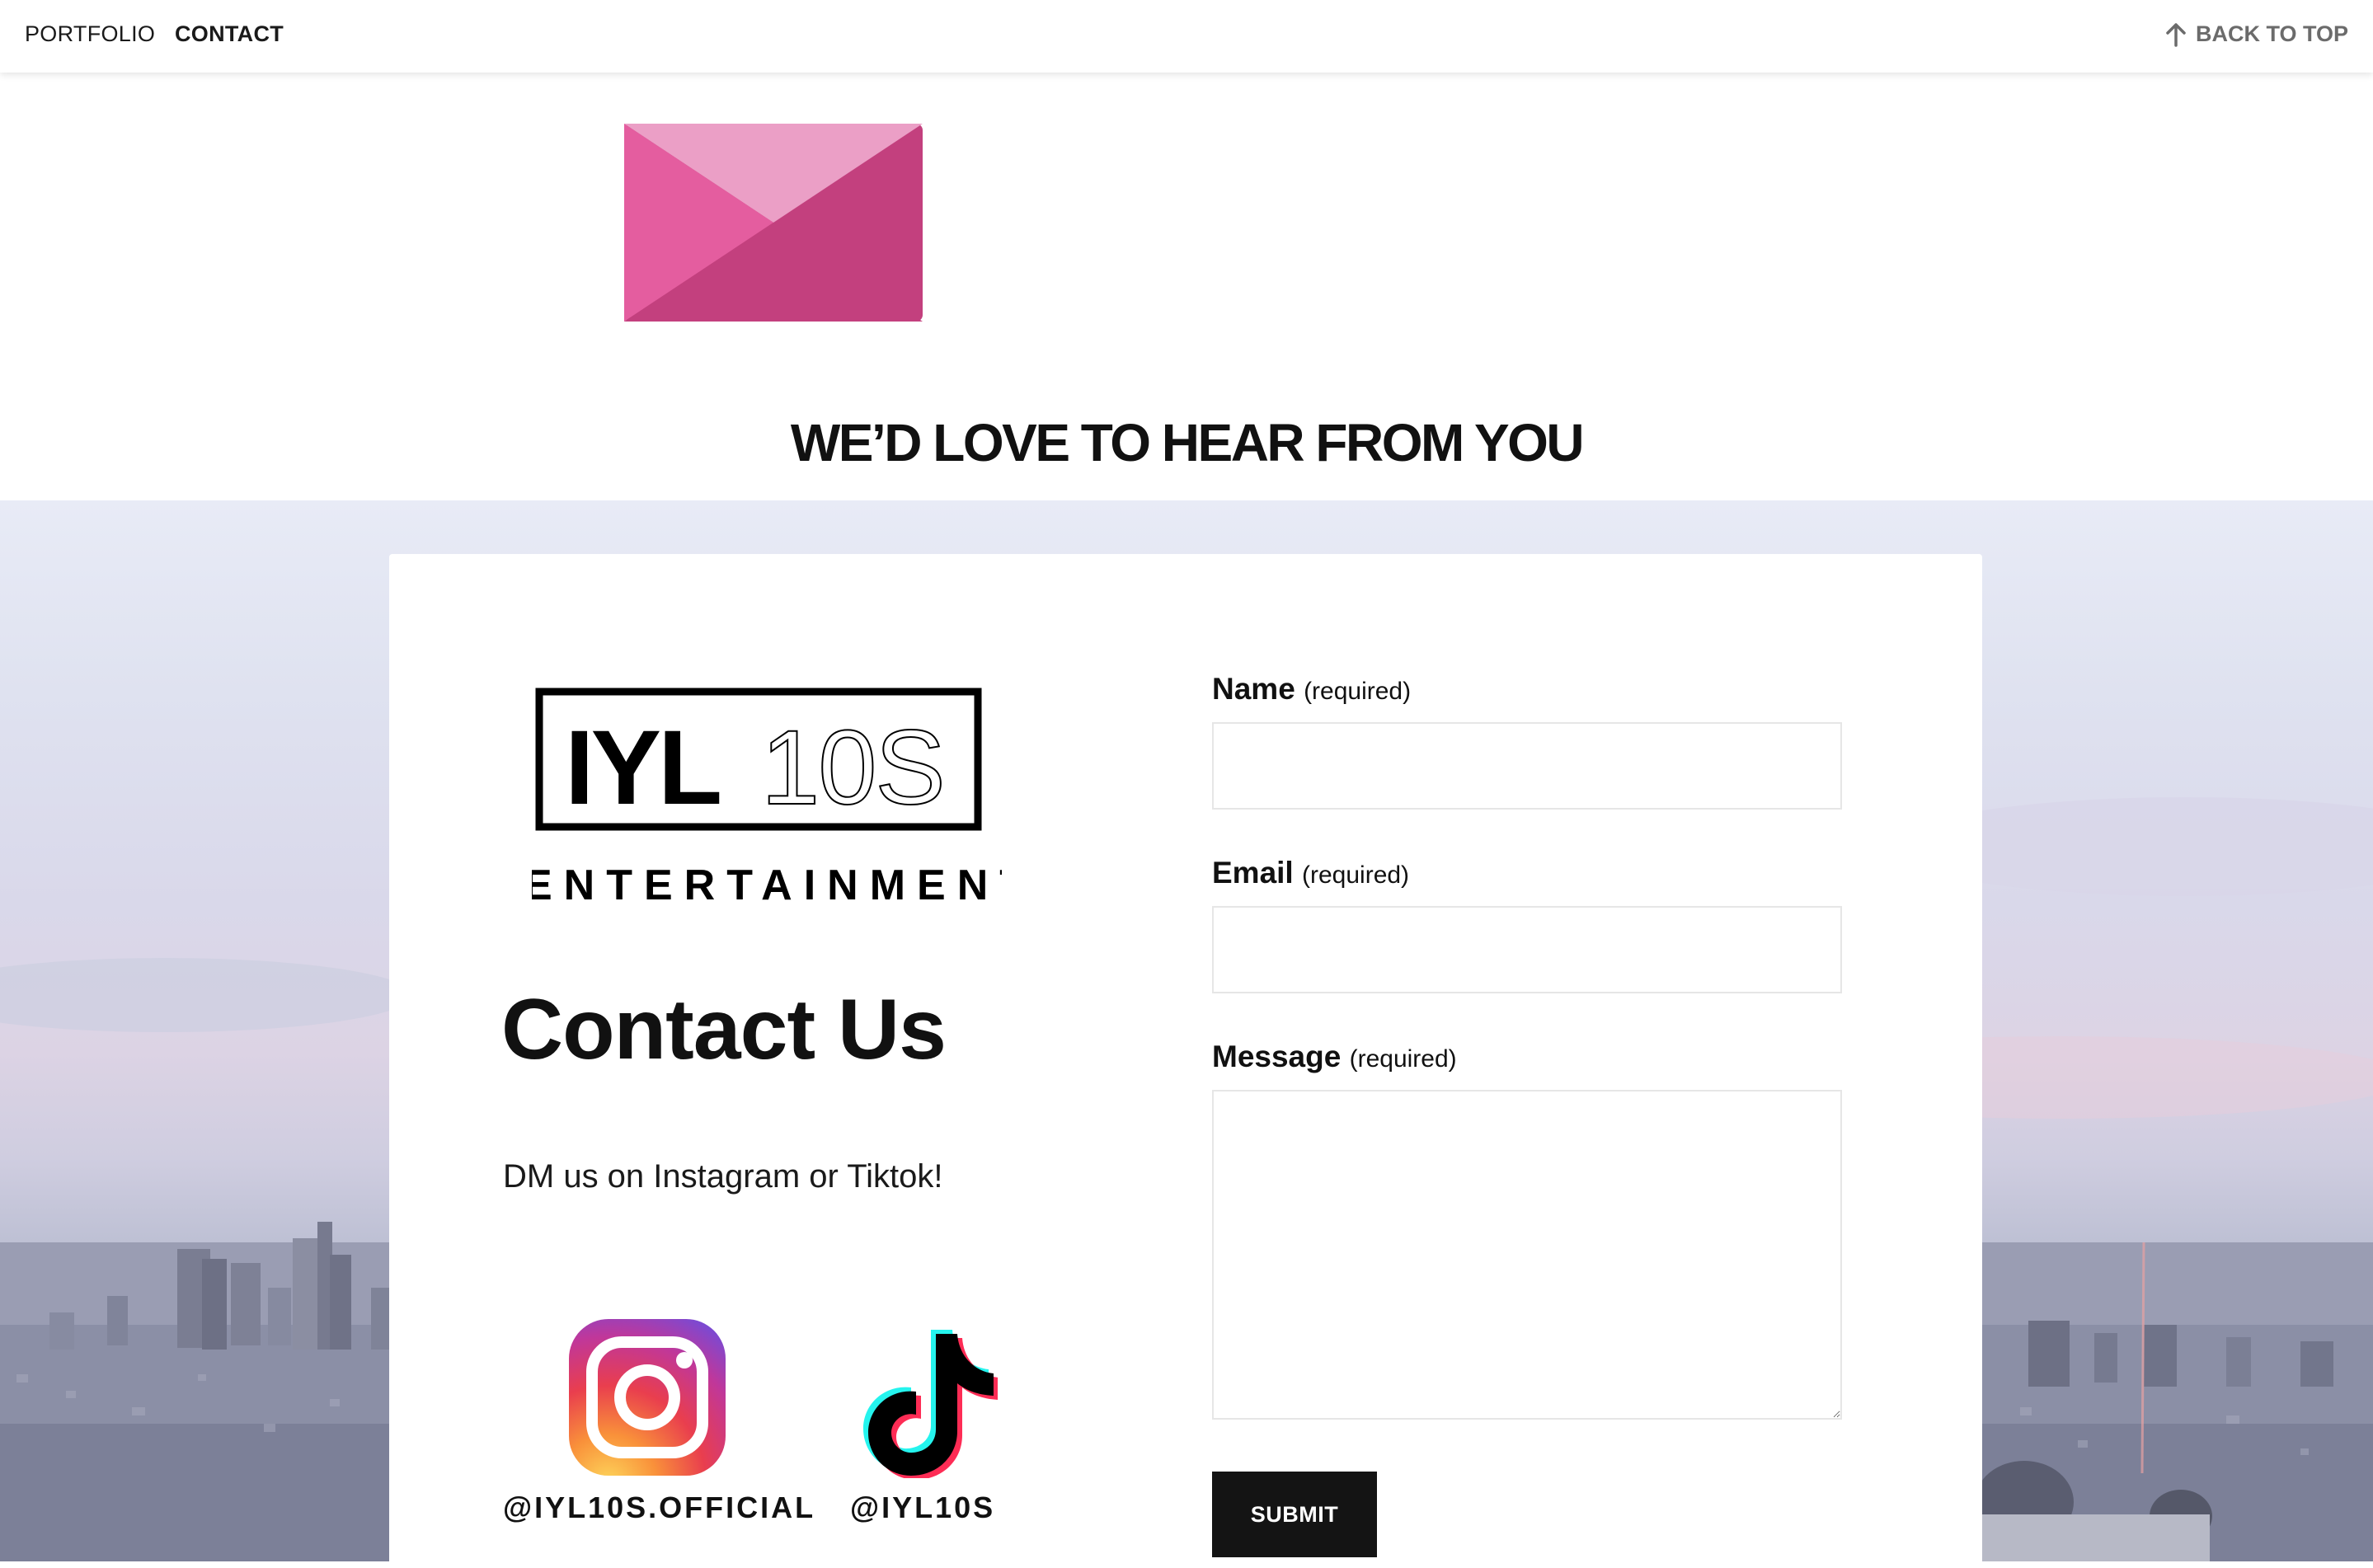  I want to click on email-required-text: (required), so click(1356, 875).